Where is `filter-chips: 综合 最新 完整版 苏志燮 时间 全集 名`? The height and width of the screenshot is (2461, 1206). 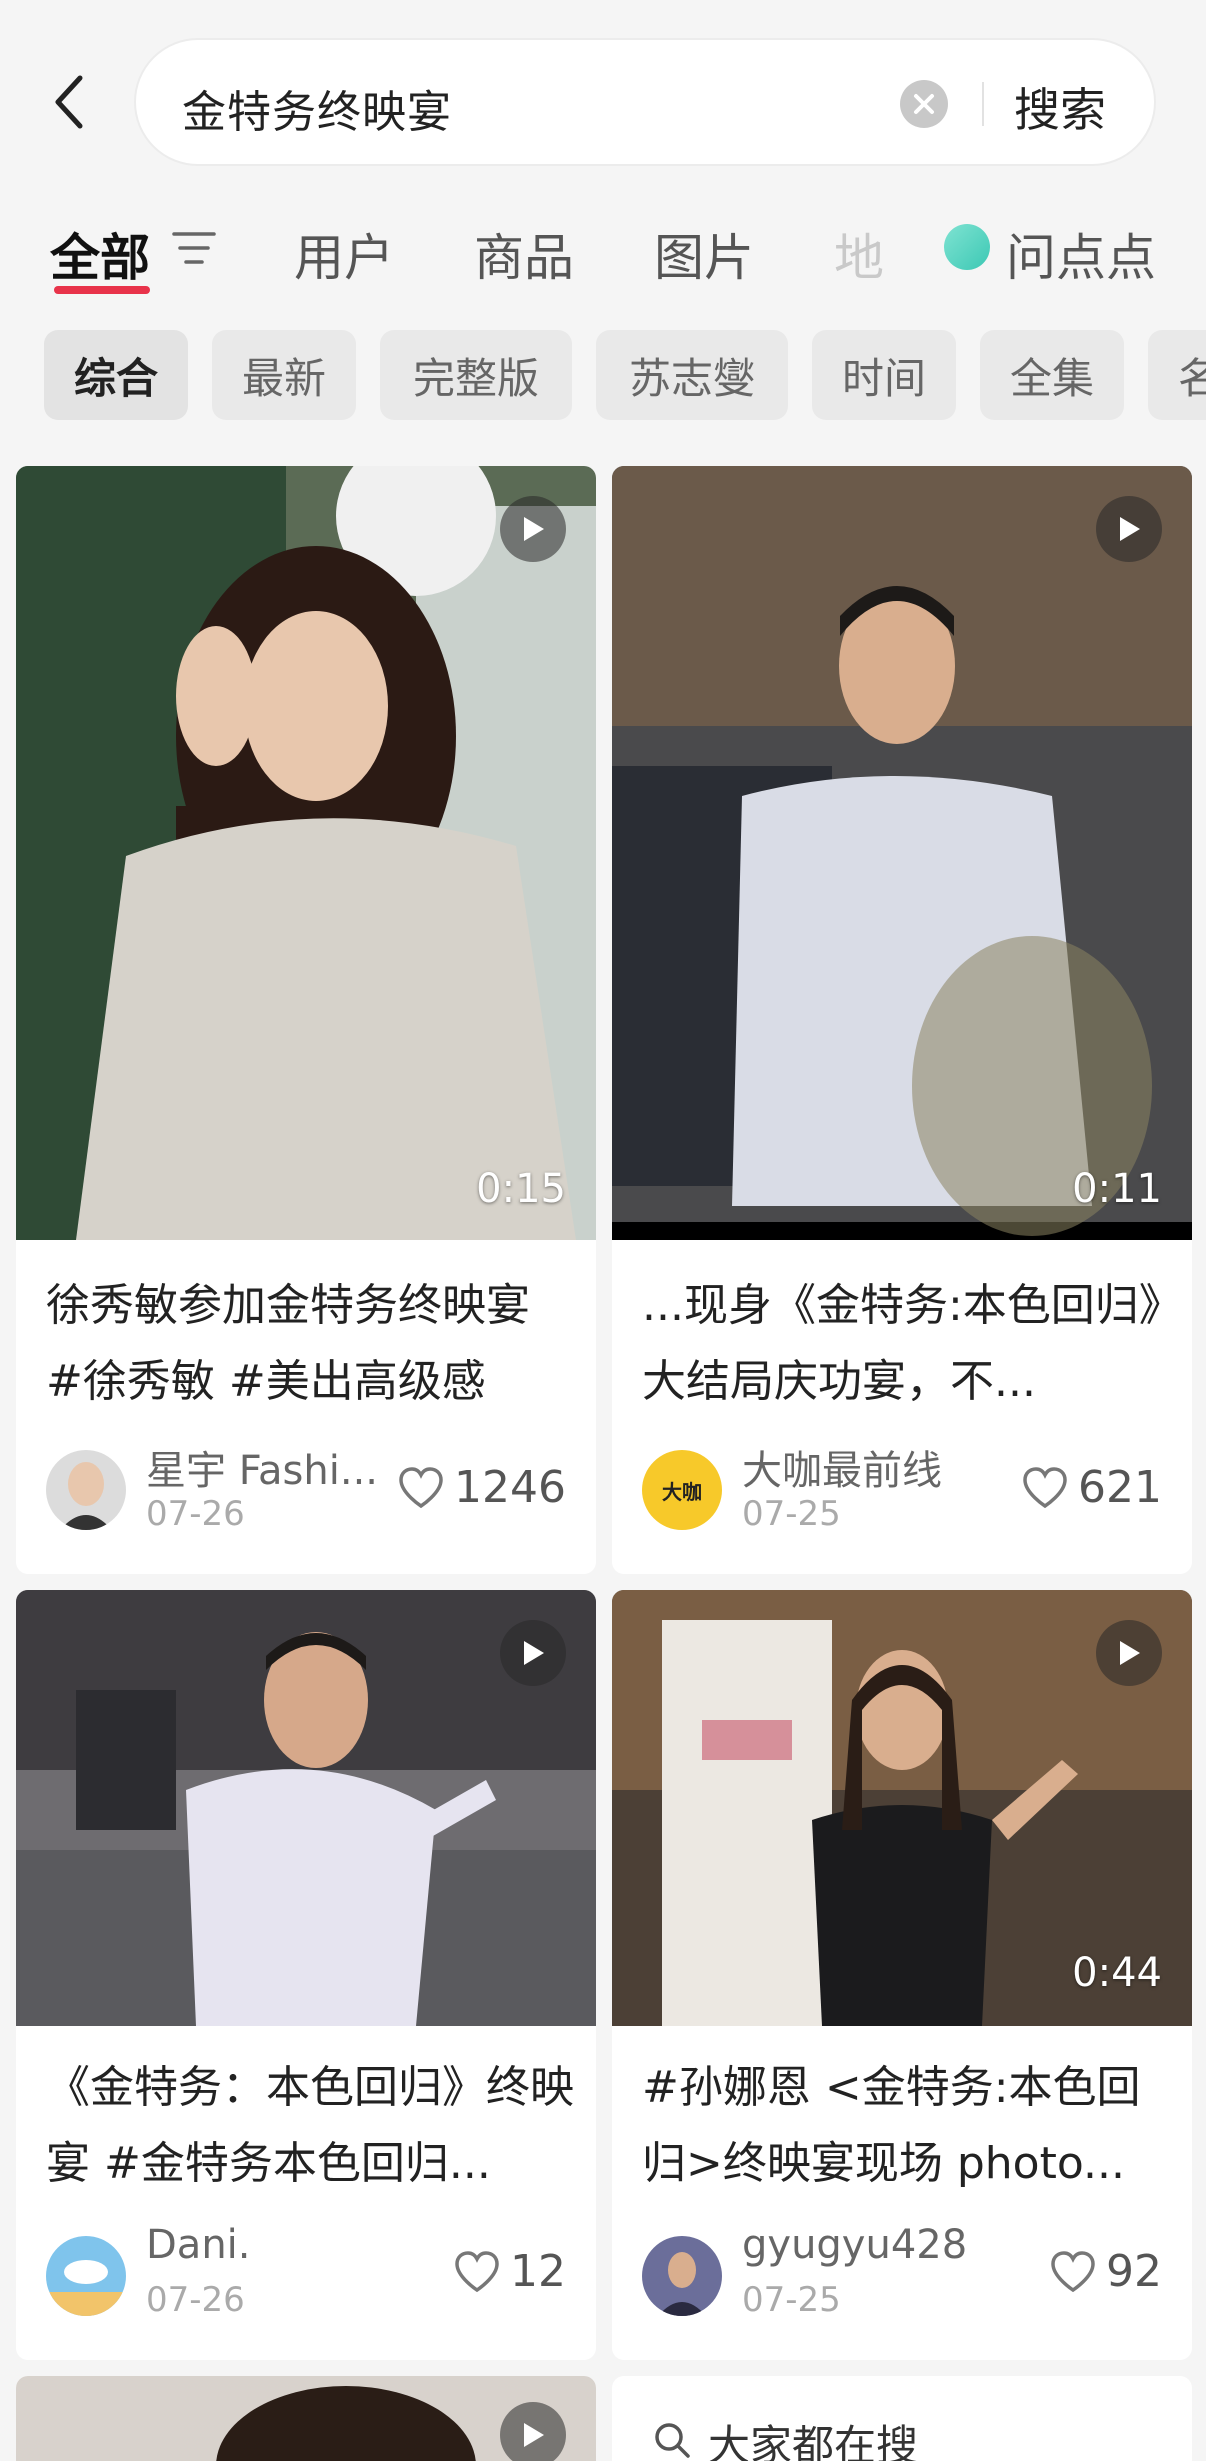 filter-chips: 综合 最新 完整版 苏志燮 时间 全集 名 is located at coordinates (603, 376).